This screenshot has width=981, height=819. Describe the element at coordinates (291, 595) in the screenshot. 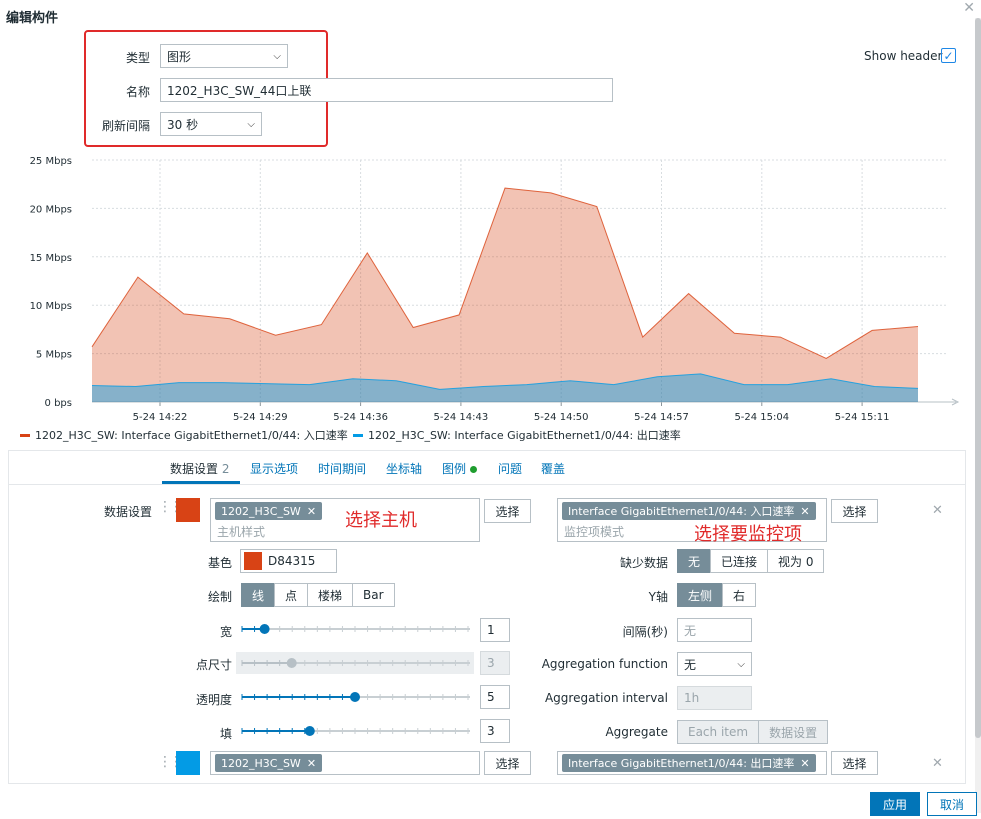

I see `draw-points-option: 点` at that location.